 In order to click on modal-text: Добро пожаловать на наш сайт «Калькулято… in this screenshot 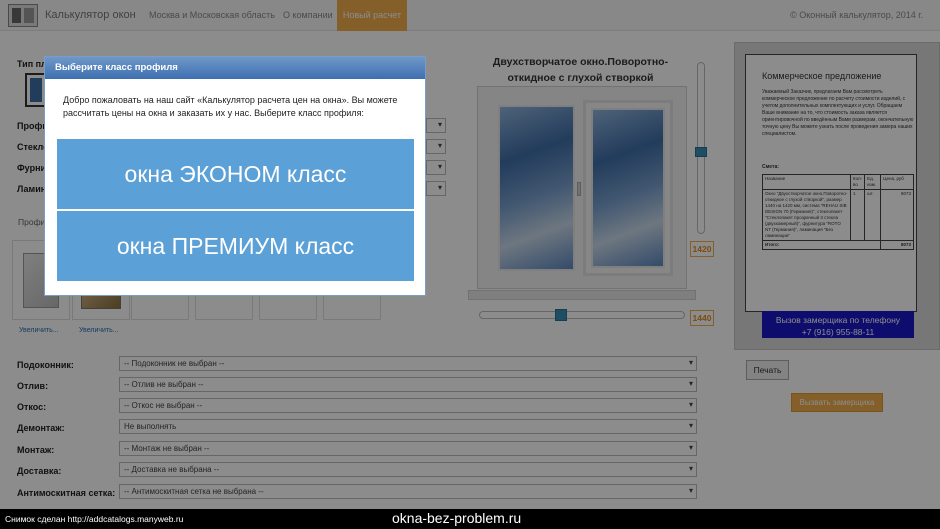, I will do `click(230, 106)`.